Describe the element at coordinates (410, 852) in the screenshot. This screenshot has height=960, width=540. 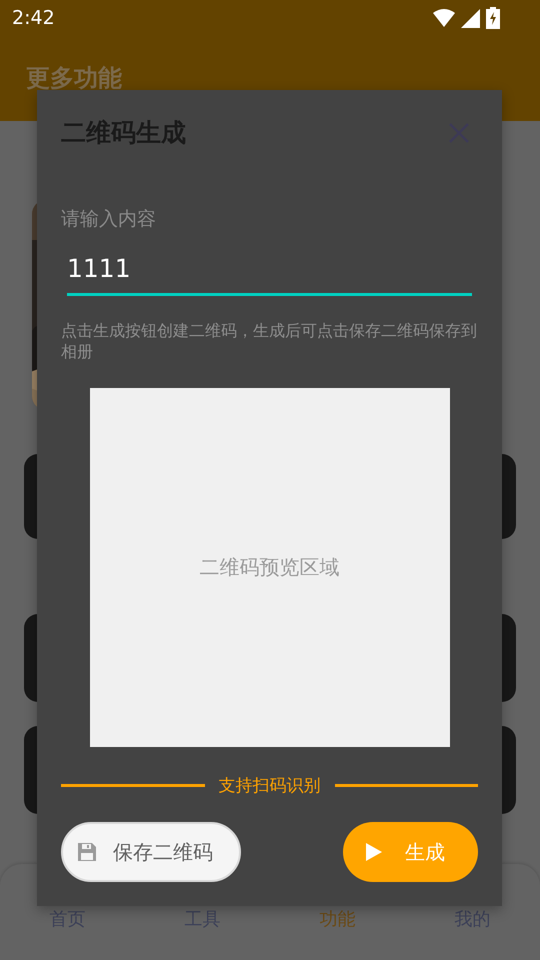
I see `generate-button: 生成` at that location.